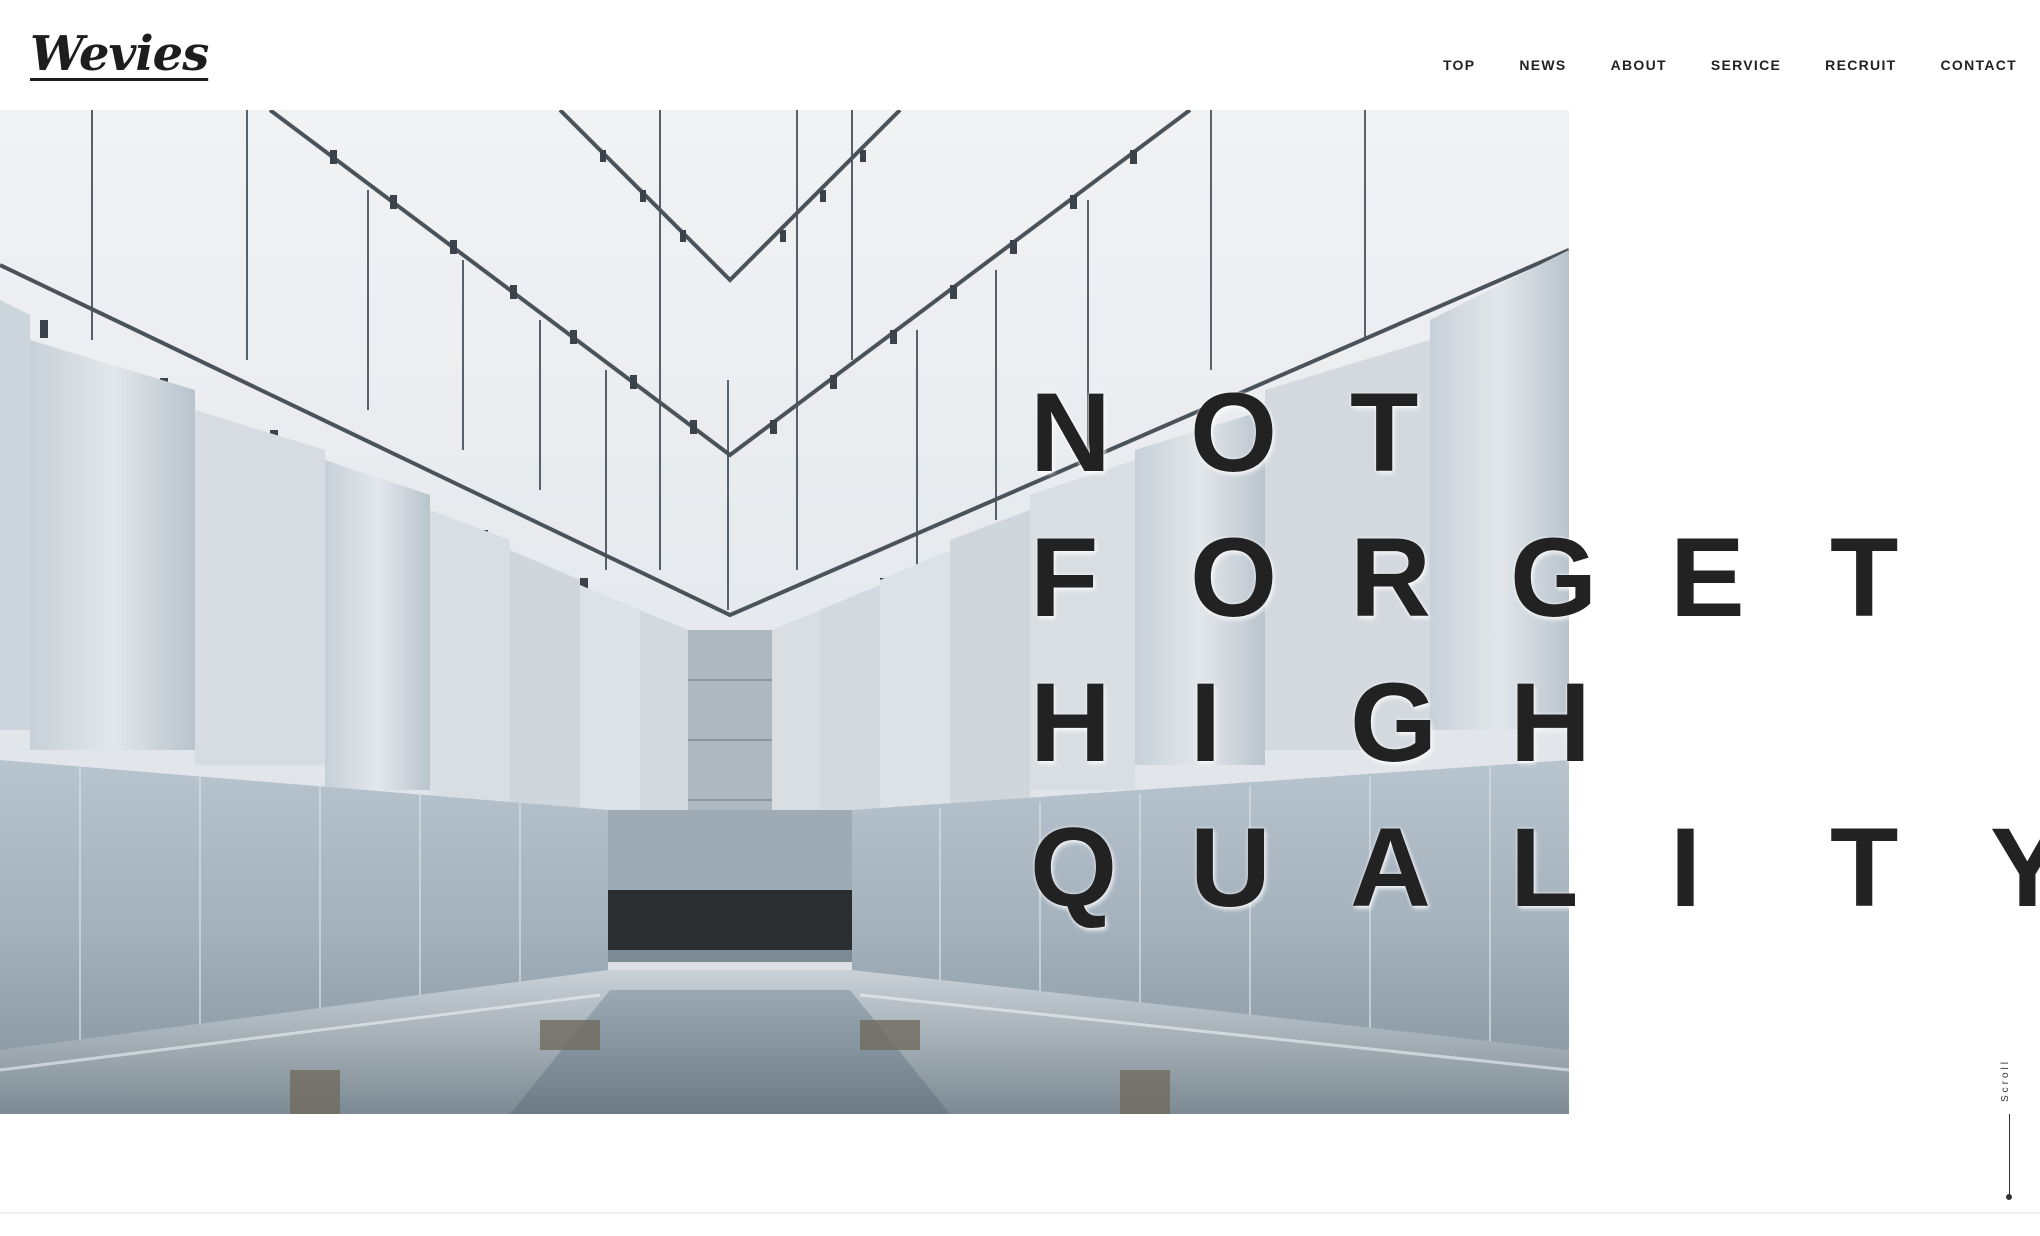  I want to click on nav-item-about: ABOUT, so click(1639, 65).